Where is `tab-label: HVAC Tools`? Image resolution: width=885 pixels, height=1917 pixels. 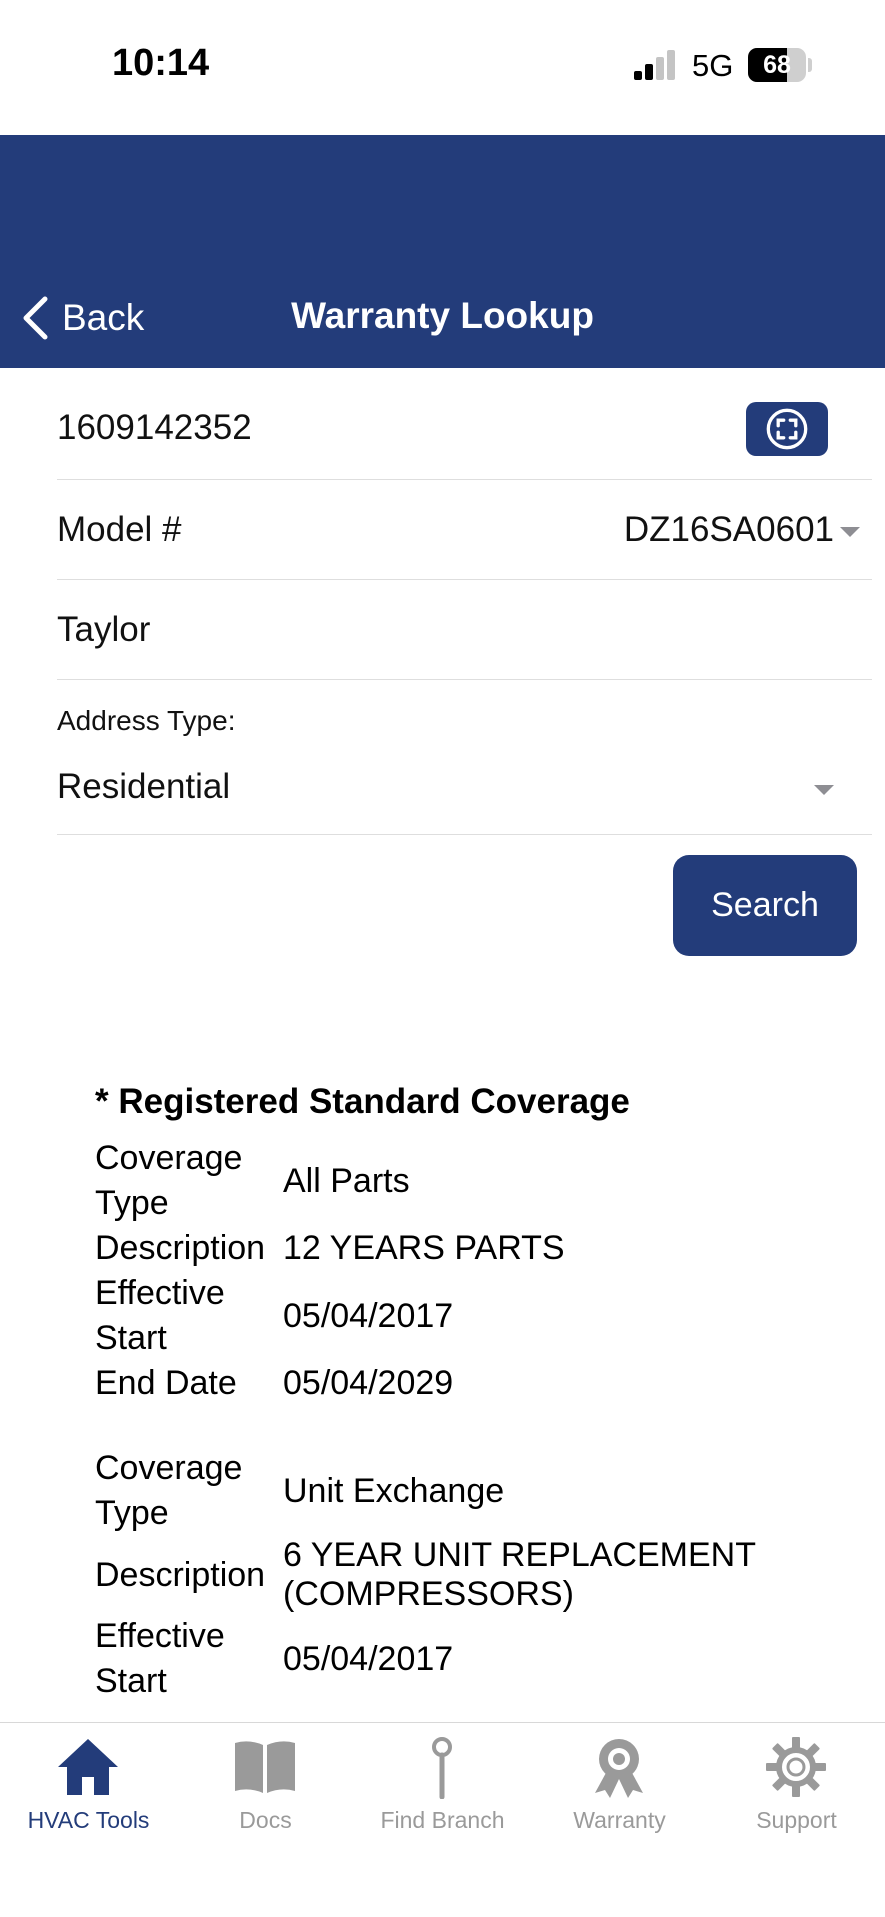 tab-label: HVAC Tools is located at coordinates (88, 1820).